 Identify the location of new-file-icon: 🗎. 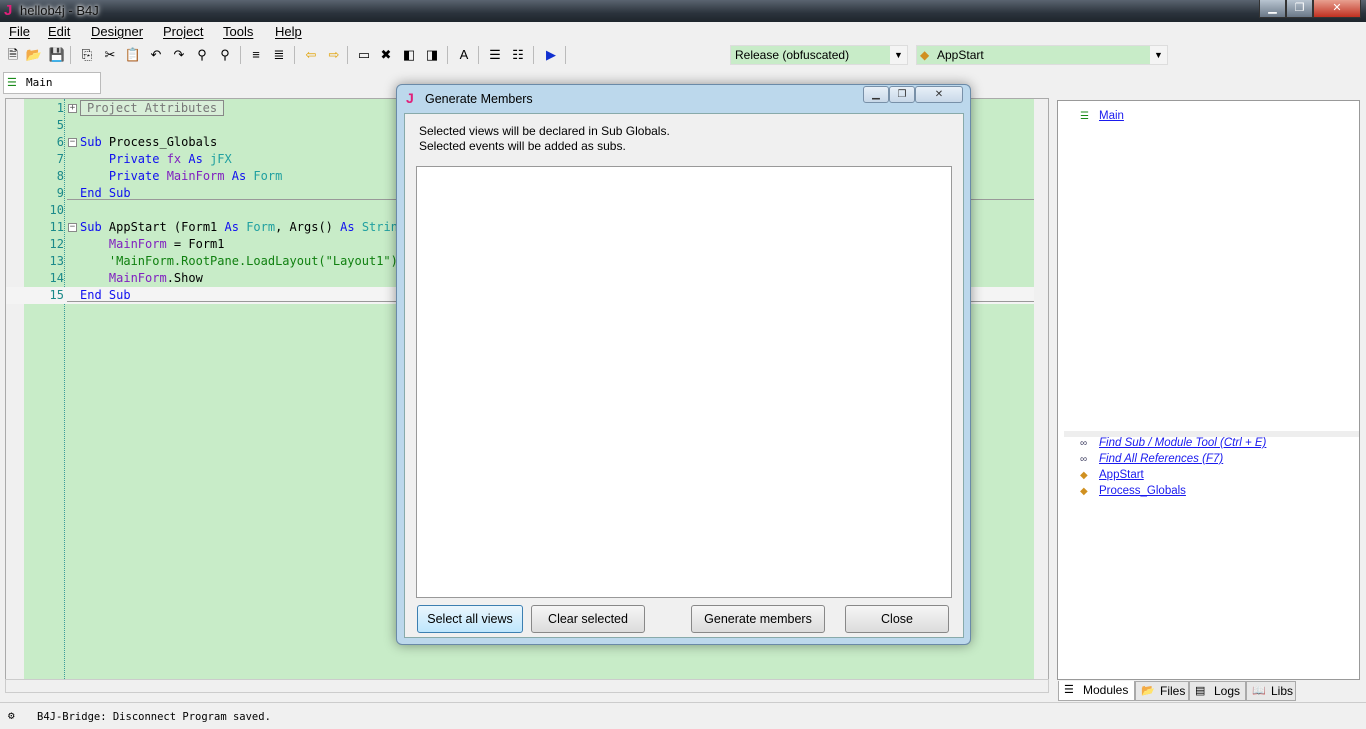
(13, 55).